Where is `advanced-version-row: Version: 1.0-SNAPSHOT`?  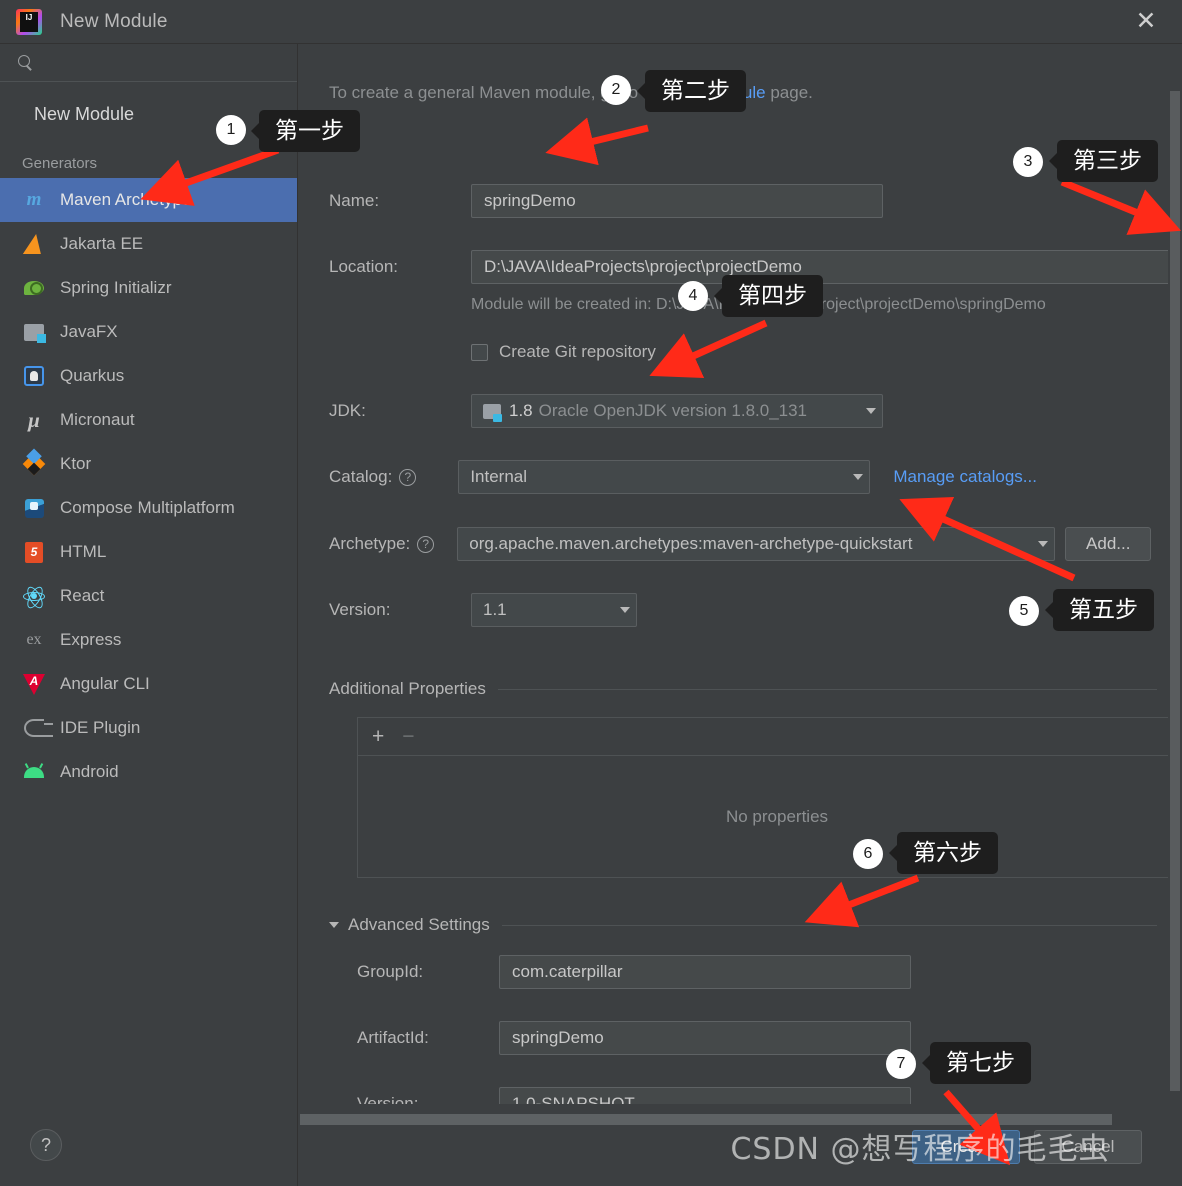 advanced-version-row: Version: 1.0-SNAPSHOT is located at coordinates (634, 1095).